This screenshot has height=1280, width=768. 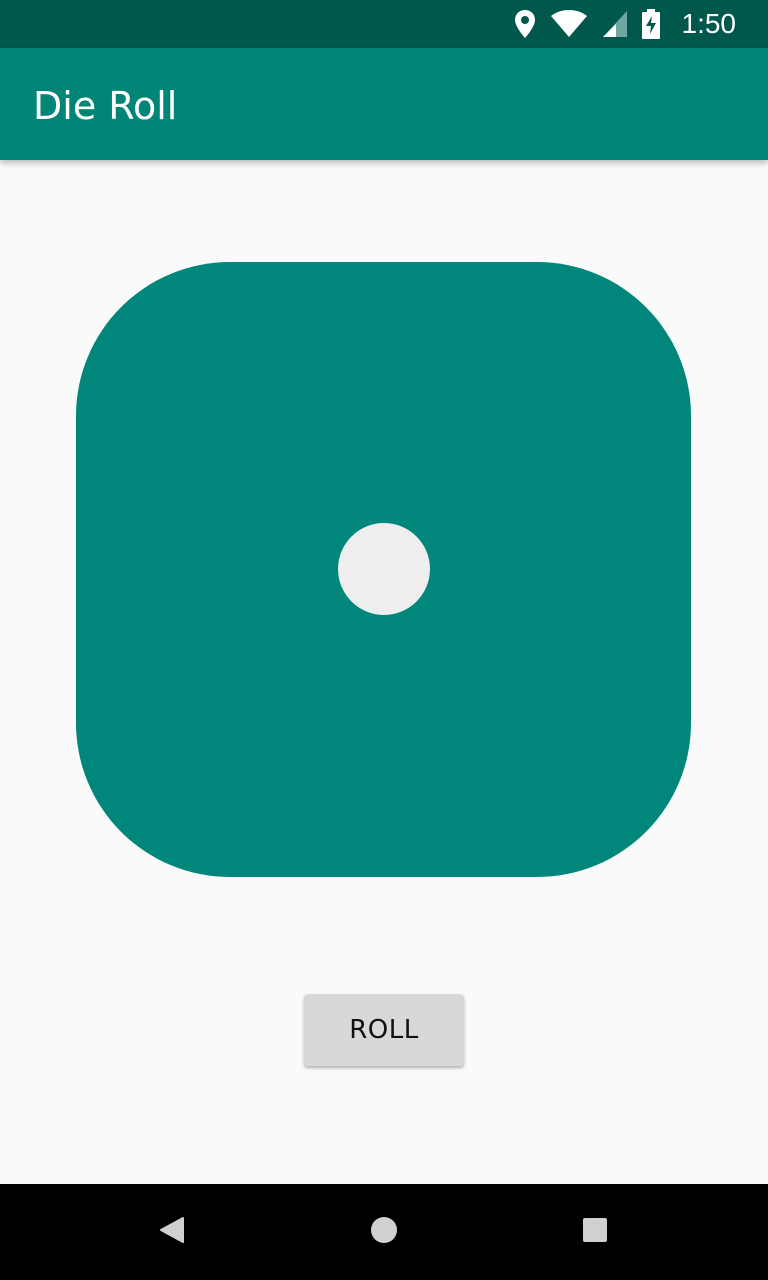 I want to click on recents-button, so click(x=595, y=1232).